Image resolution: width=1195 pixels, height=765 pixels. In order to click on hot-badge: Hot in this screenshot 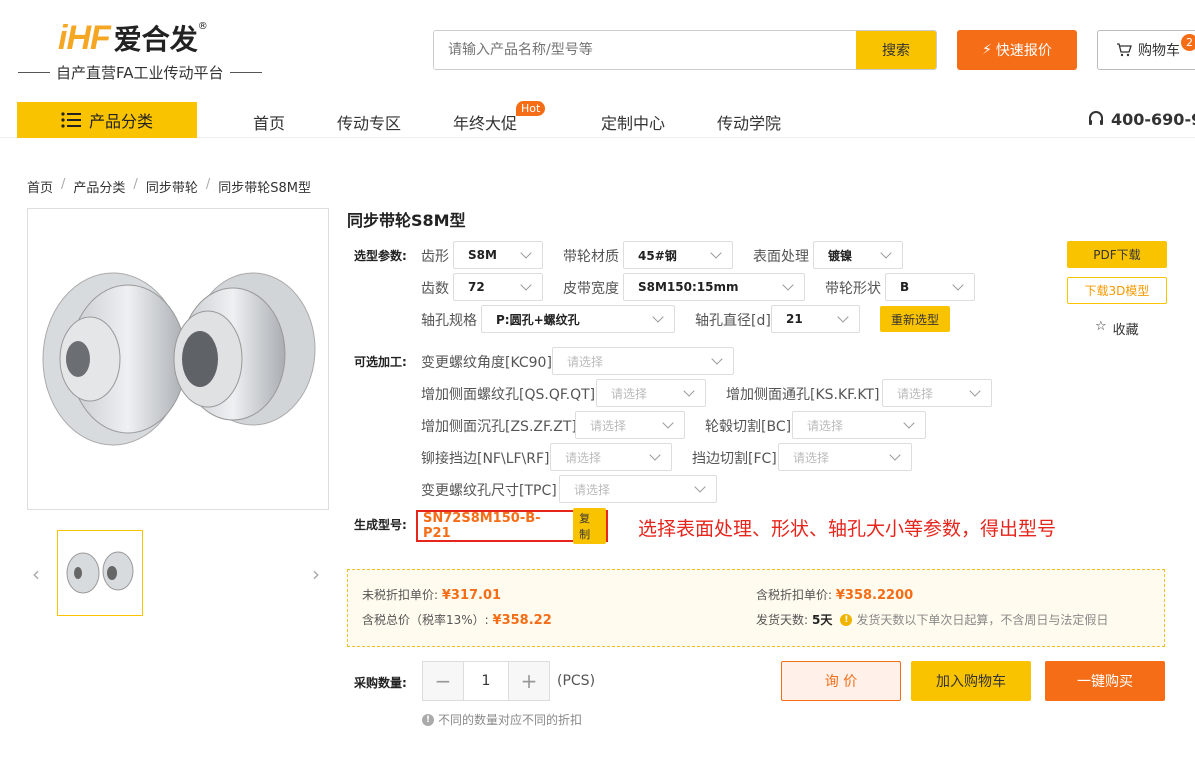, I will do `click(531, 108)`.